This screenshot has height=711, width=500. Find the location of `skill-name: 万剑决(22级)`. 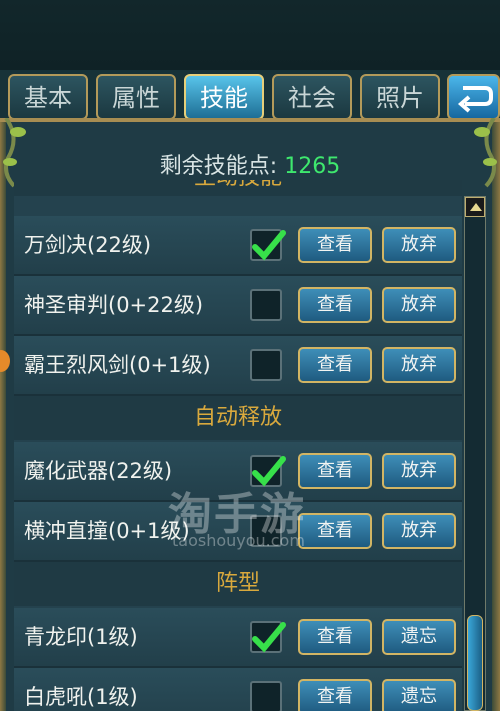

skill-name: 万剑决(22级) is located at coordinates (88, 245).